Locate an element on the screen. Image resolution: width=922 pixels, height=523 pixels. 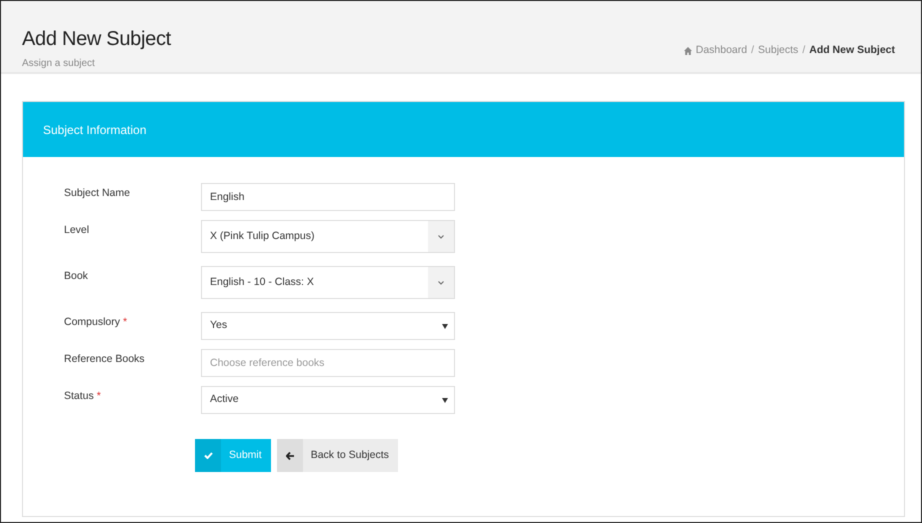
input-field: English is located at coordinates (328, 197).